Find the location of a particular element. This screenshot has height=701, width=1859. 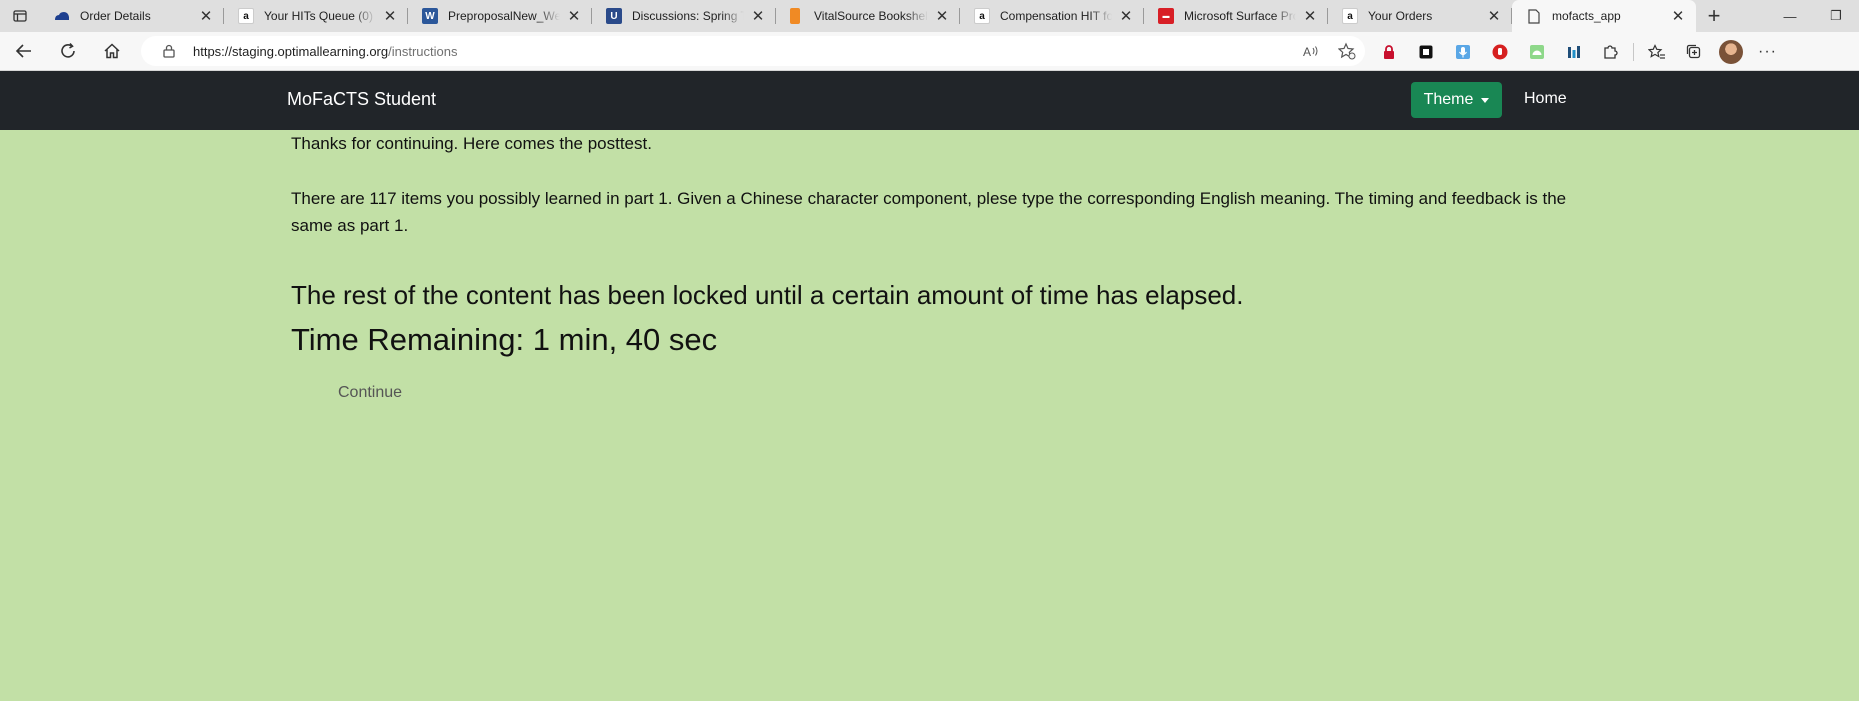

refresh-button is located at coordinates (68, 51).